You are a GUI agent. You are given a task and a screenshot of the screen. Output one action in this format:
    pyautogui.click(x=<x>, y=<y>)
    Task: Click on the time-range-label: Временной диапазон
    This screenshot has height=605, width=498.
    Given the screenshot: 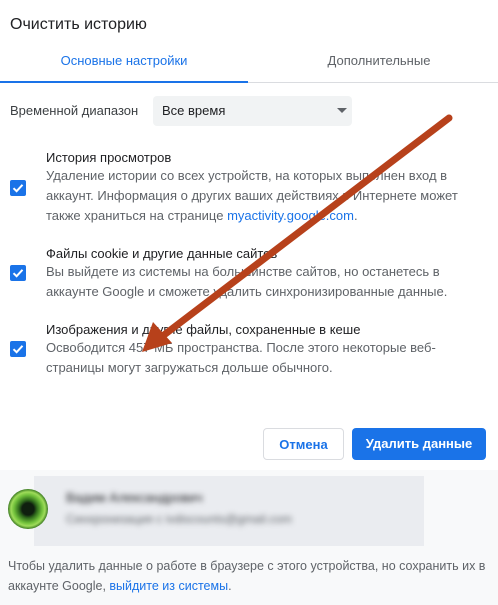 What is the action you would take?
    pyautogui.click(x=74, y=110)
    